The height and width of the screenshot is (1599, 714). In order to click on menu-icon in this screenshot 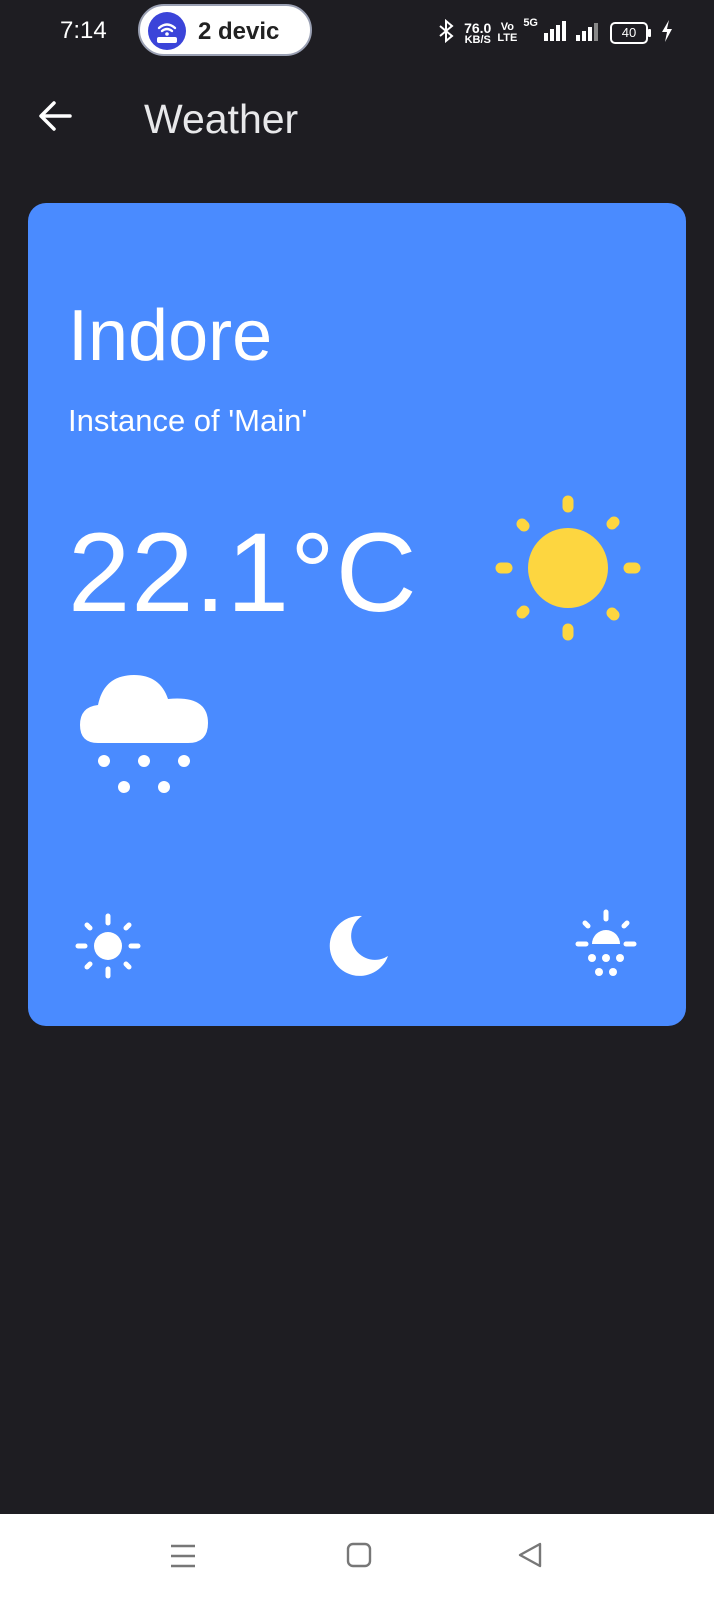, I will do `click(183, 1556)`.